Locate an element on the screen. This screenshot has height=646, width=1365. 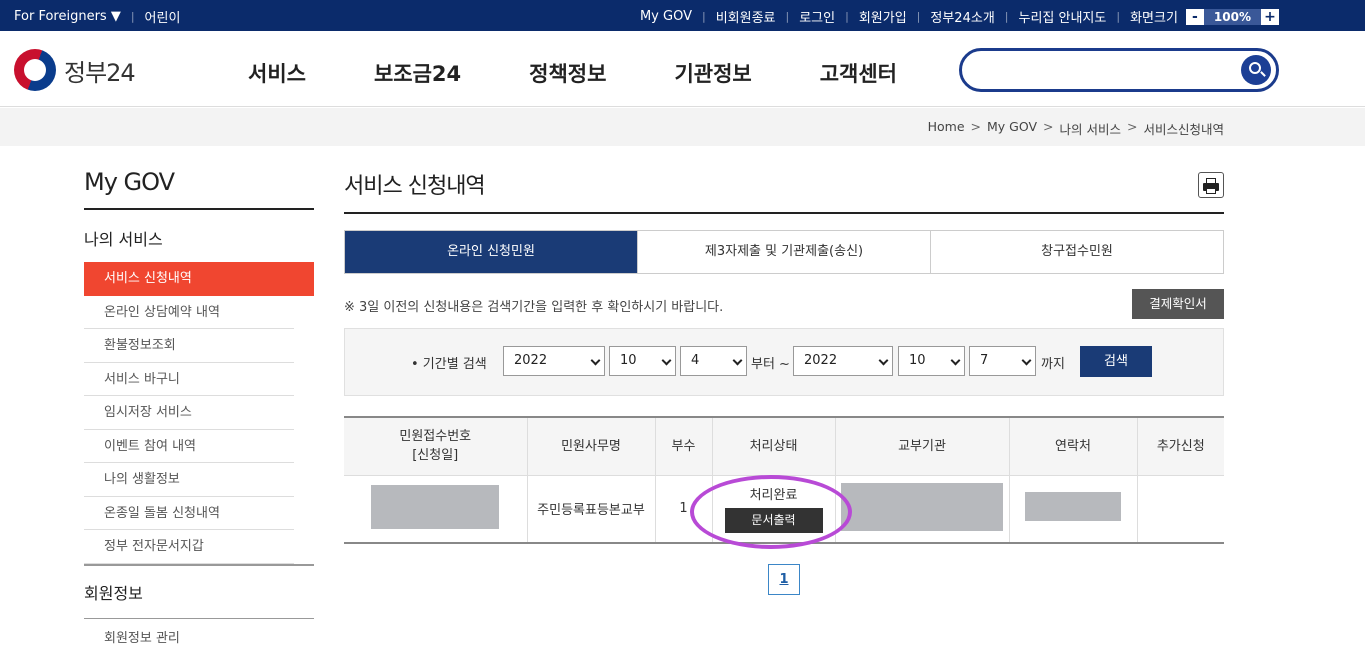
from-suffix: 부터 ~ is located at coordinates (770, 364).